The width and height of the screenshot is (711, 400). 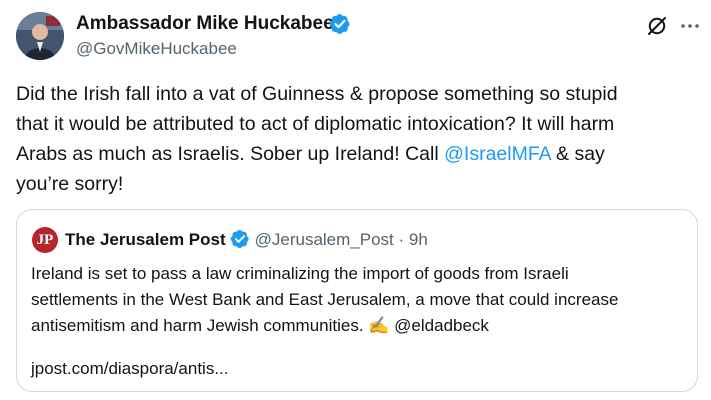 I want to click on tweet-text-line: you’re sorry!, so click(x=70, y=184).